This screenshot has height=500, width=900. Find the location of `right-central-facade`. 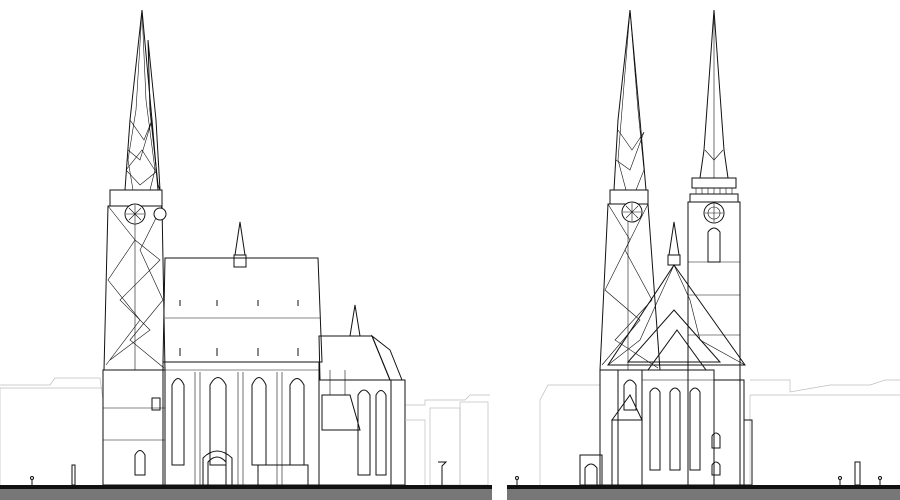

right-central-facade is located at coordinates (666, 353).